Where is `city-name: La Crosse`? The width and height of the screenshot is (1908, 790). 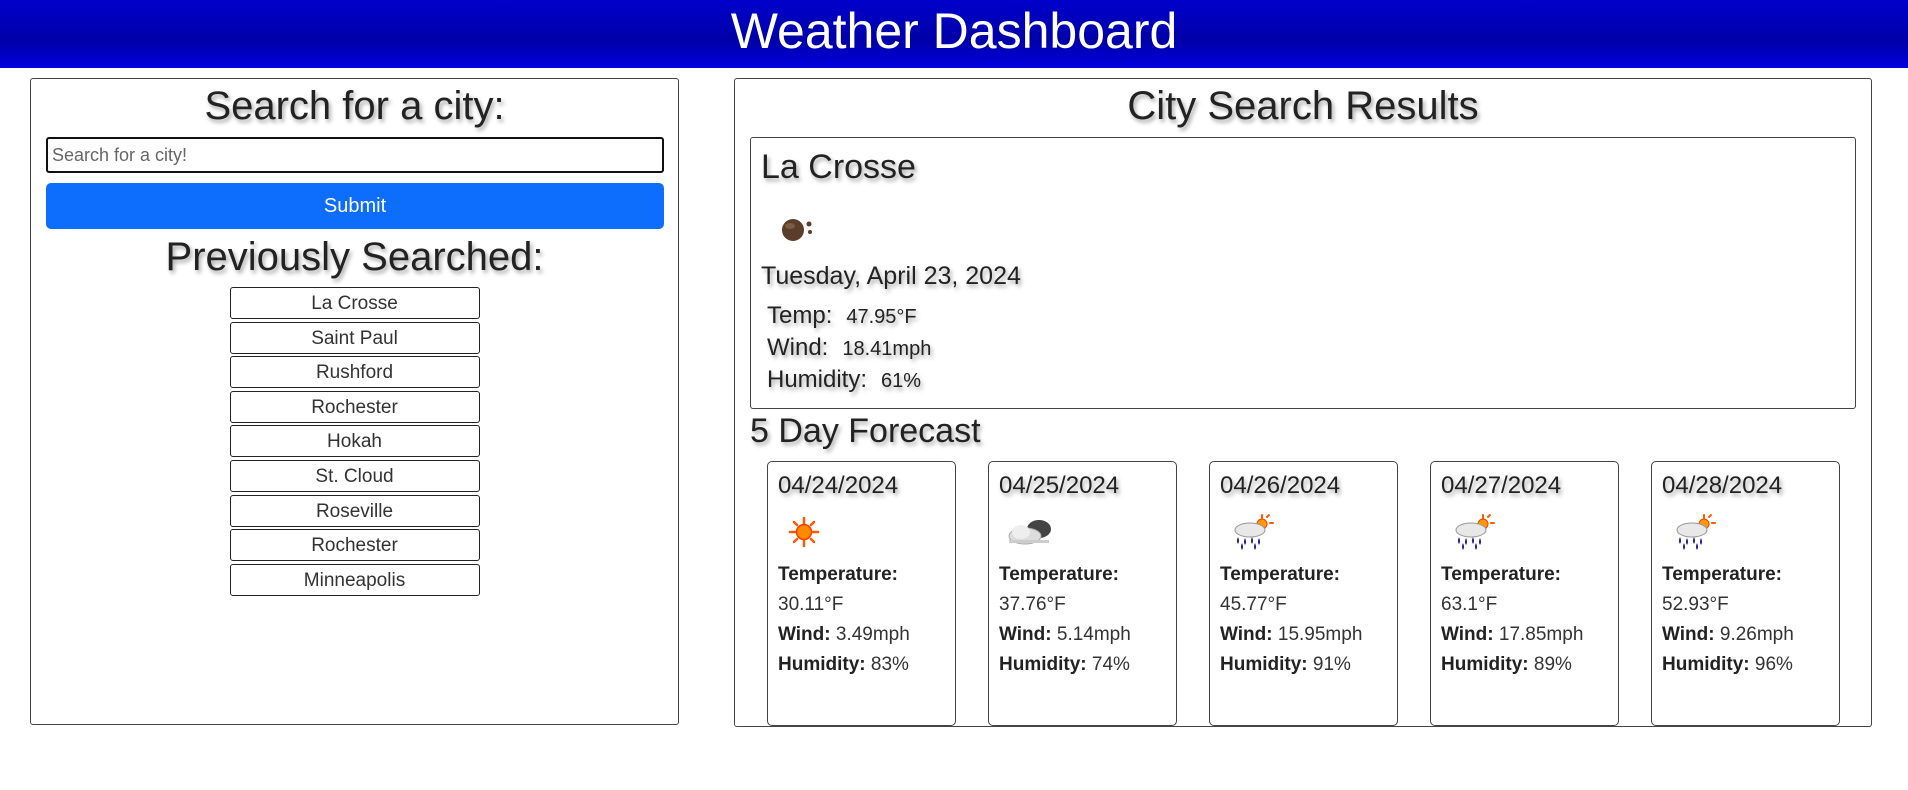
city-name: La Crosse is located at coordinates (838, 167).